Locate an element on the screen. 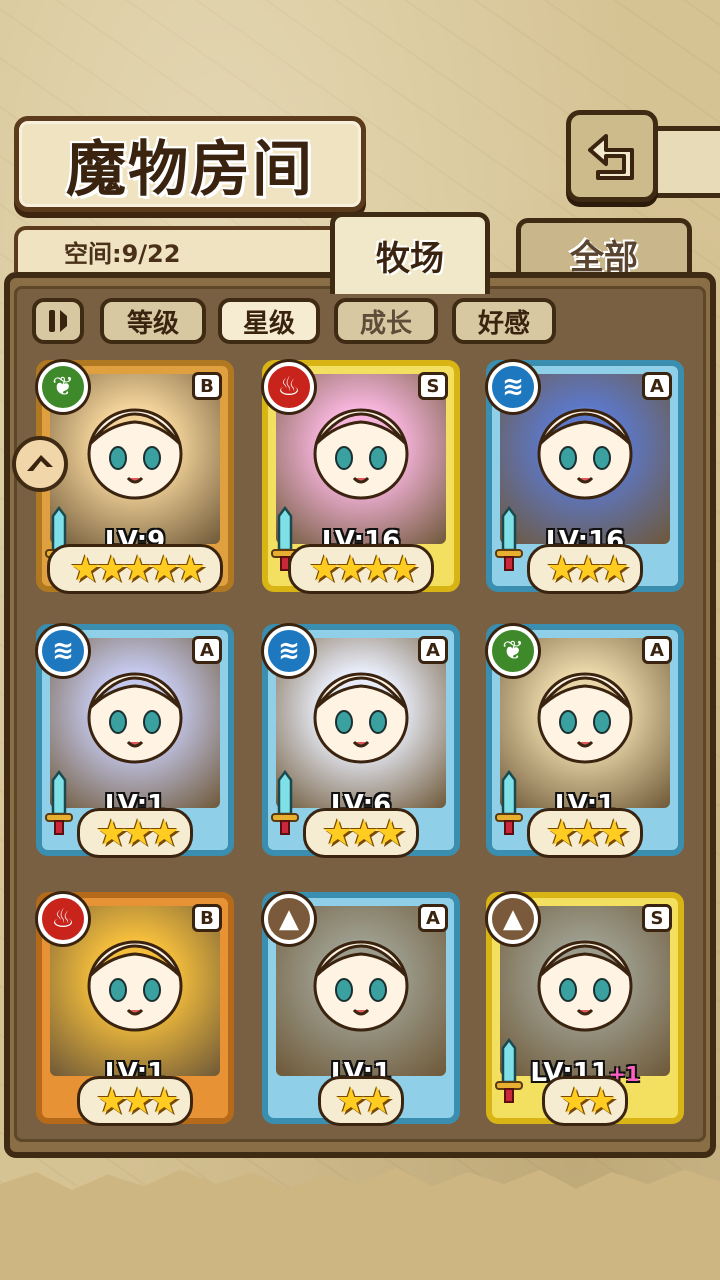 The image size is (720, 1280). title-plate: 魔物房间 is located at coordinates (190, 164).